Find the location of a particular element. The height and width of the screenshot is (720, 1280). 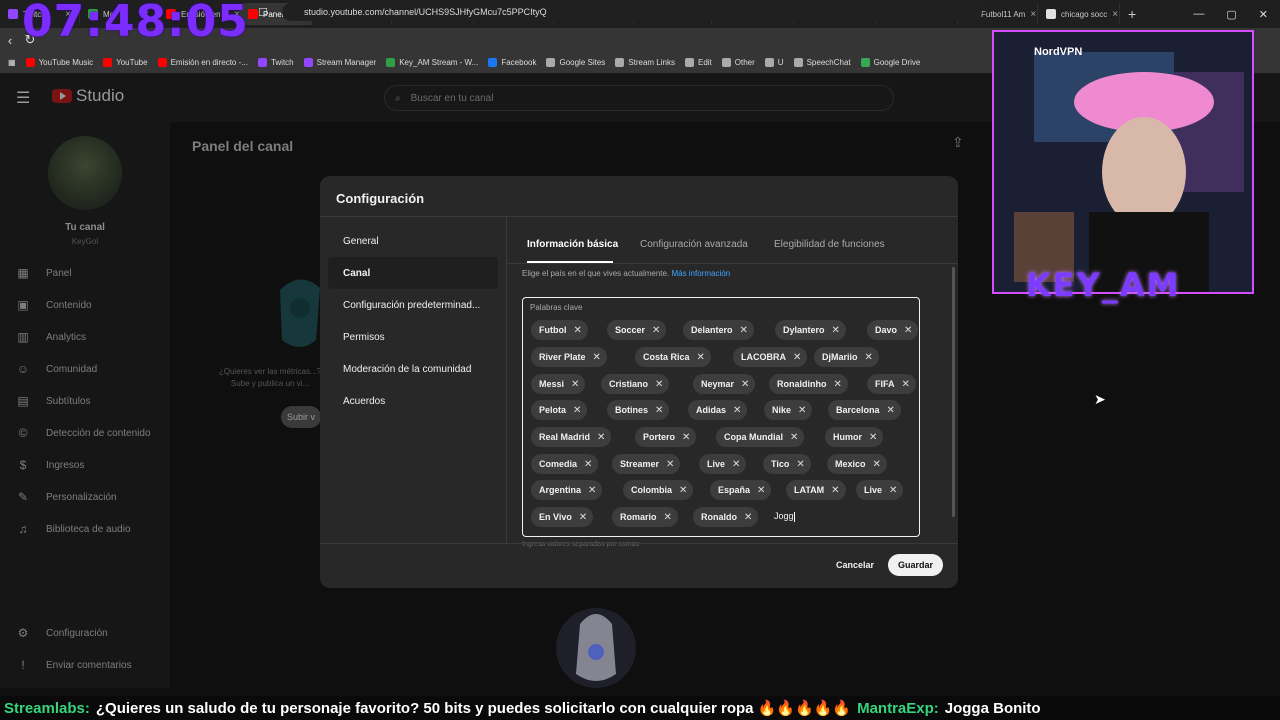

bookmark-item: Facebook is located at coordinates (512, 62).